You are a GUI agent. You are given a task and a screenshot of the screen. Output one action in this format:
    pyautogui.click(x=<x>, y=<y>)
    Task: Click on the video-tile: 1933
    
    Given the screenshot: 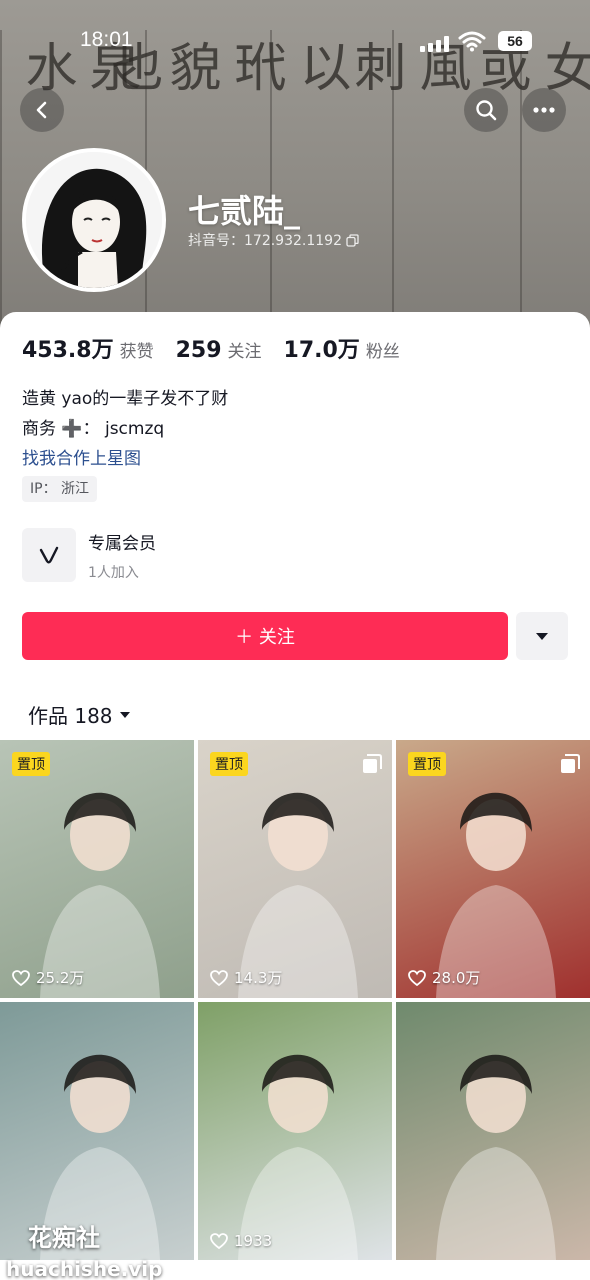 What is the action you would take?
    pyautogui.click(x=295, y=1131)
    